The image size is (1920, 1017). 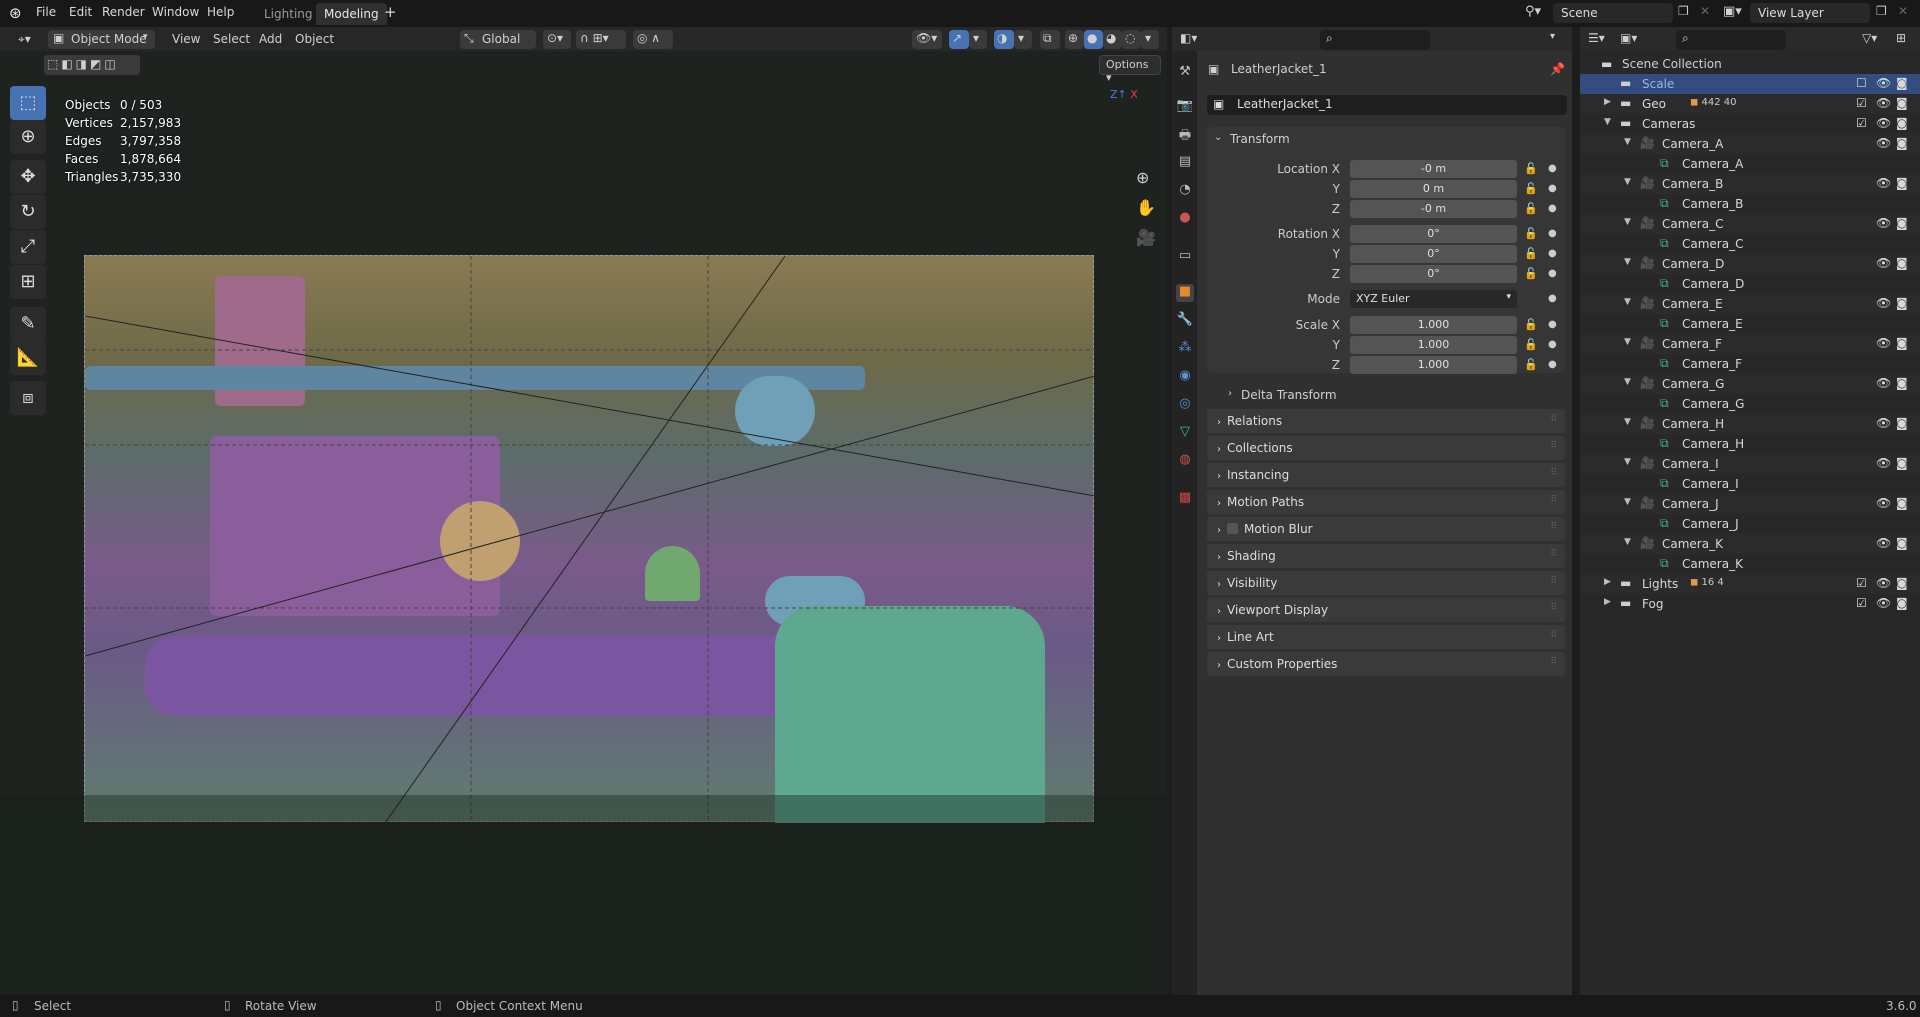 I want to click on cursor-tool-icon: ⊕, so click(x=28, y=137).